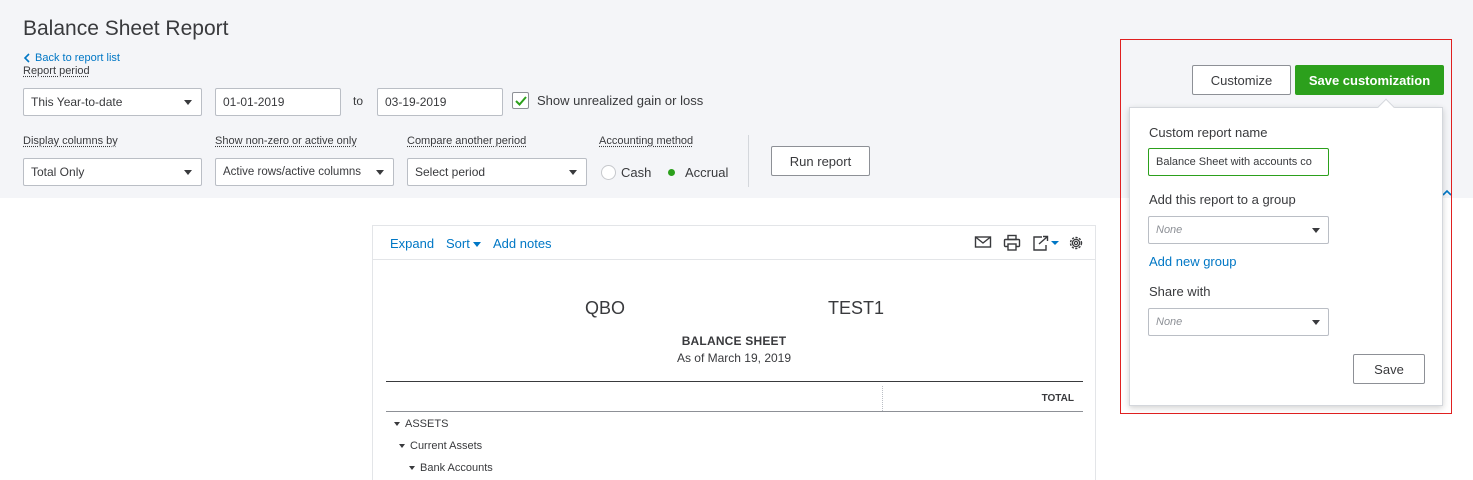  What do you see at coordinates (278, 102) in the screenshot?
I see `date-from-input: 01-01-2019` at bounding box center [278, 102].